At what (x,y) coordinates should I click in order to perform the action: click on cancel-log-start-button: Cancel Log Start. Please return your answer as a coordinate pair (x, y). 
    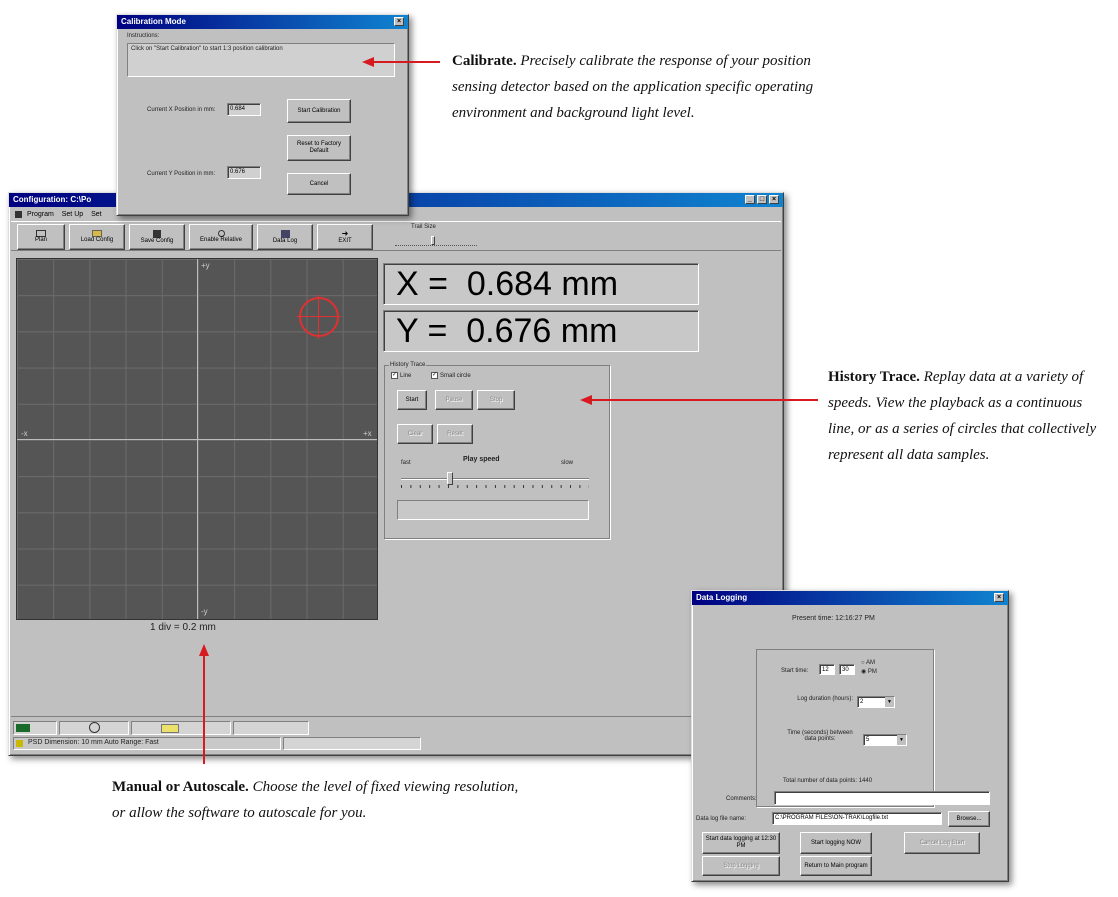
    Looking at the image, I should click on (942, 843).